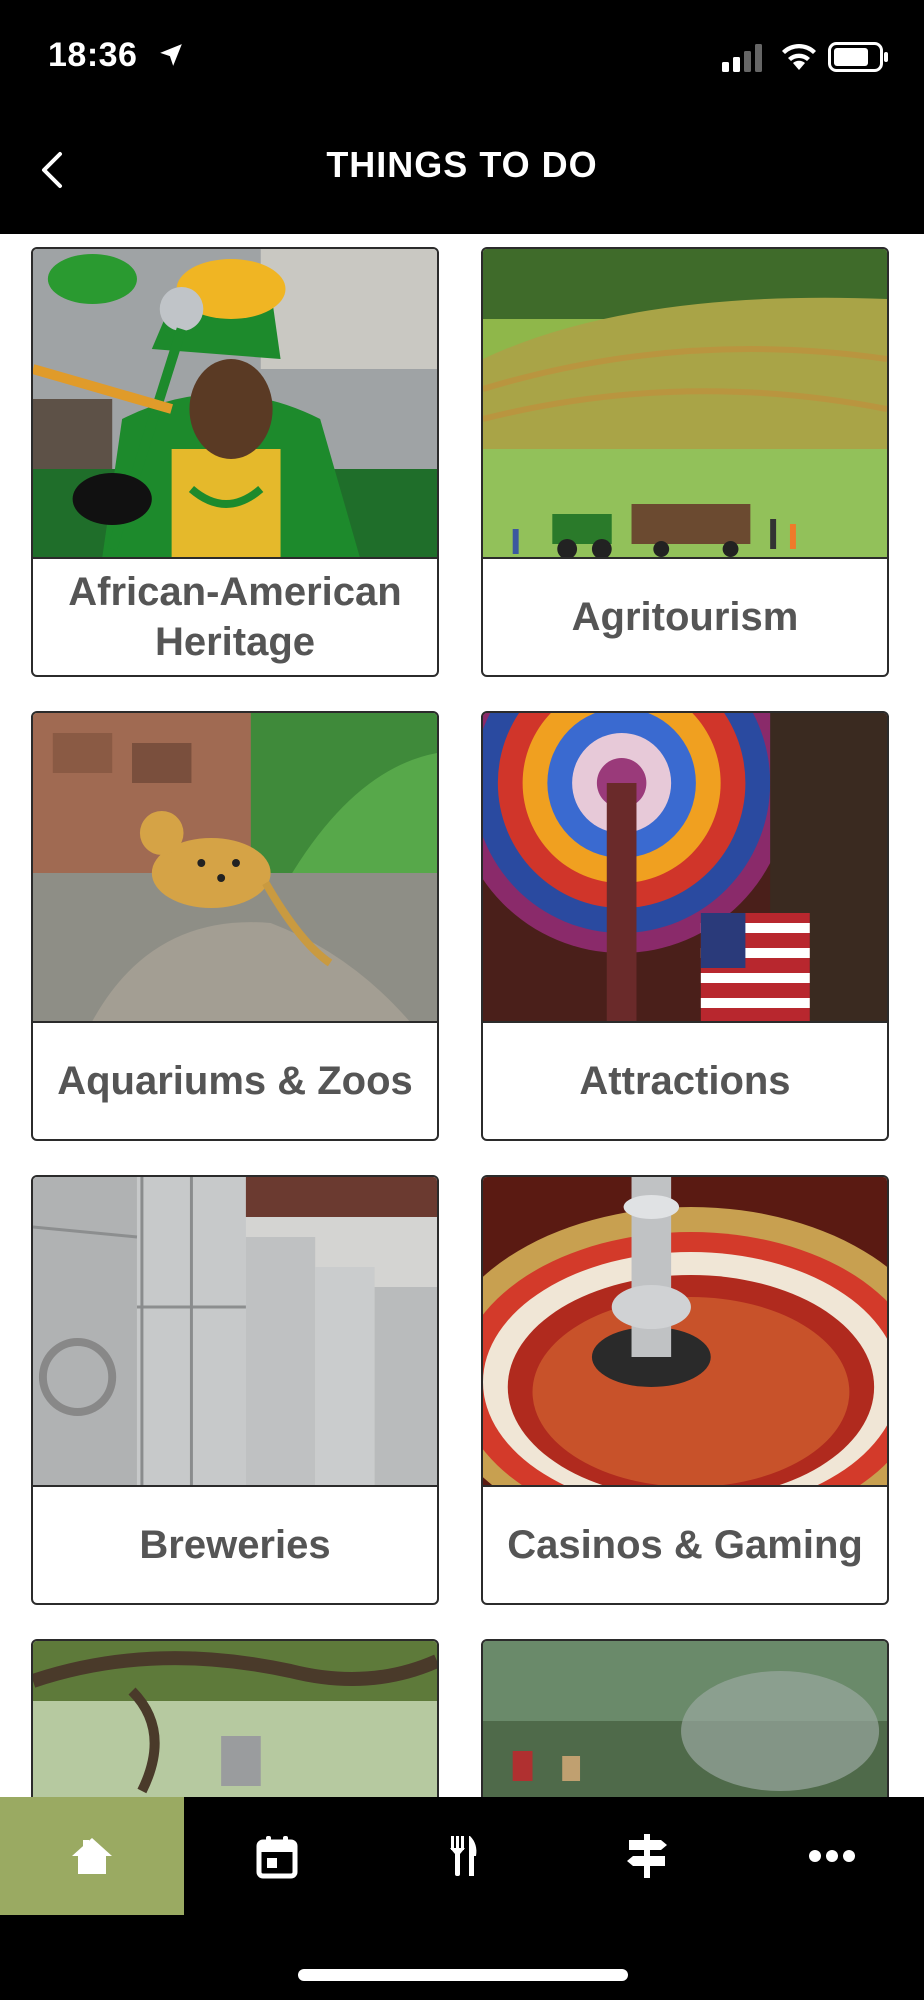  I want to click on status-time: 18:36, so click(93, 55).